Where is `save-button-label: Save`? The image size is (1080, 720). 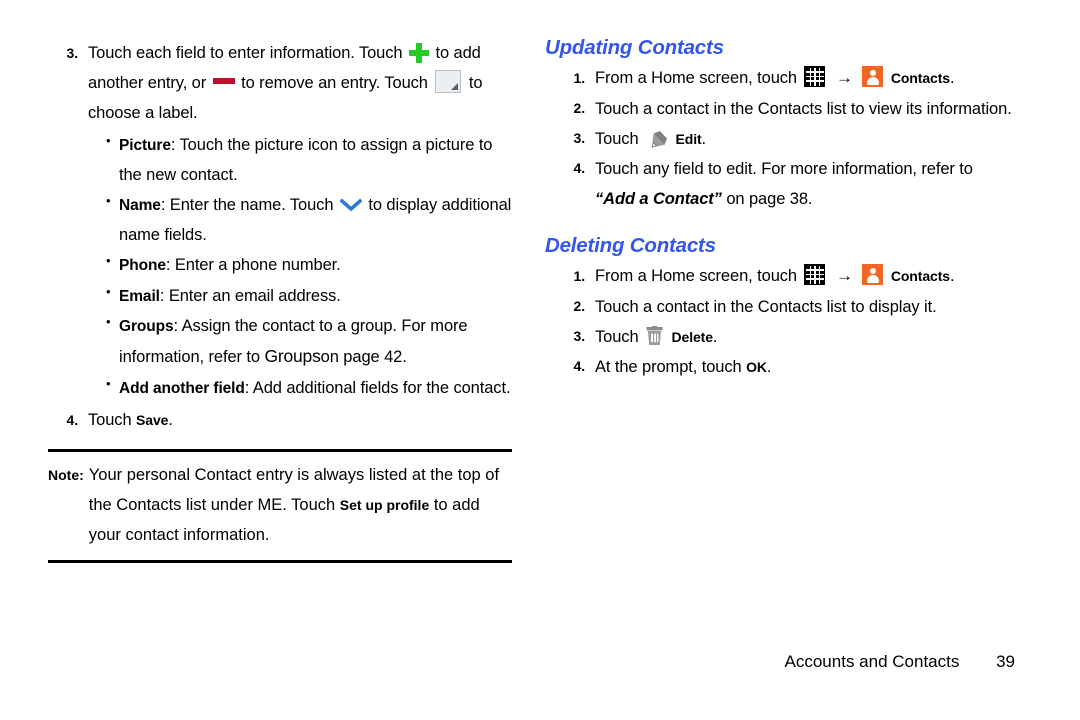
save-button-label: Save is located at coordinates (152, 420).